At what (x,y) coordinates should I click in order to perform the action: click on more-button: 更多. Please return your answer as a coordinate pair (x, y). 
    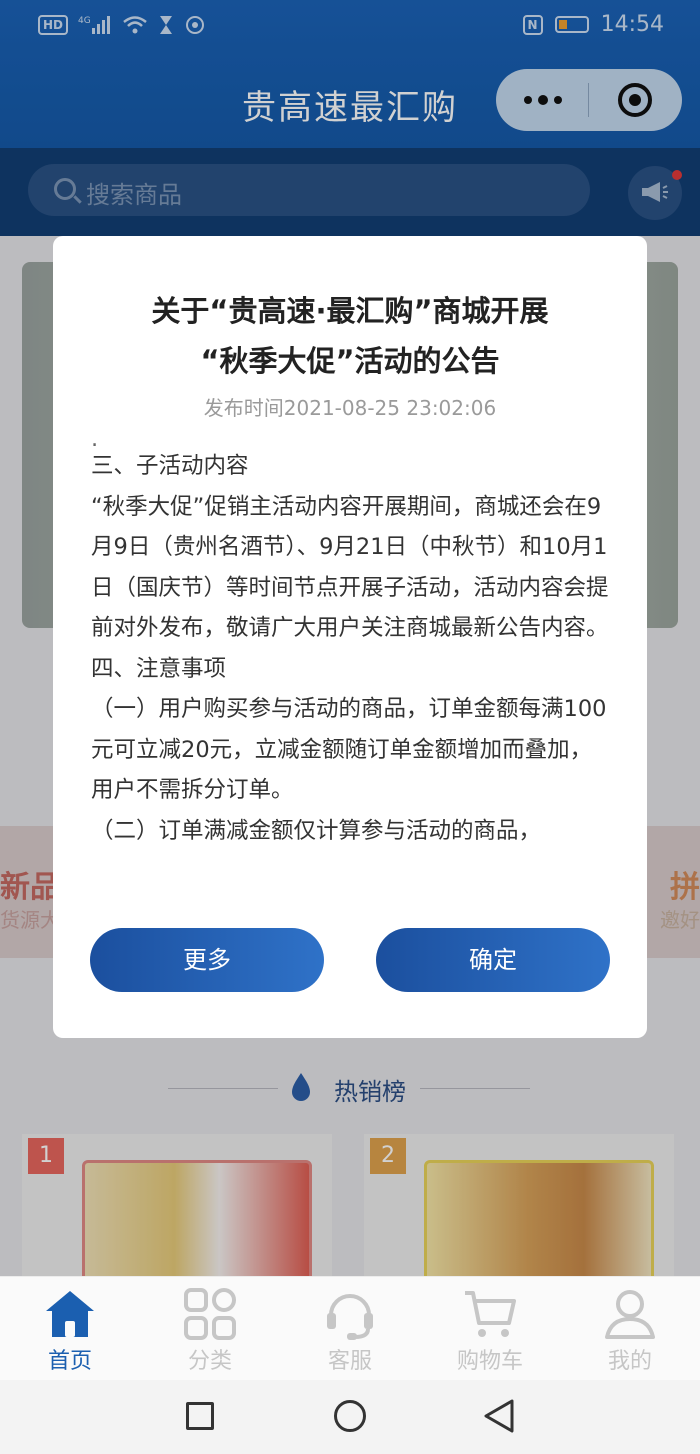
    Looking at the image, I should click on (207, 960).